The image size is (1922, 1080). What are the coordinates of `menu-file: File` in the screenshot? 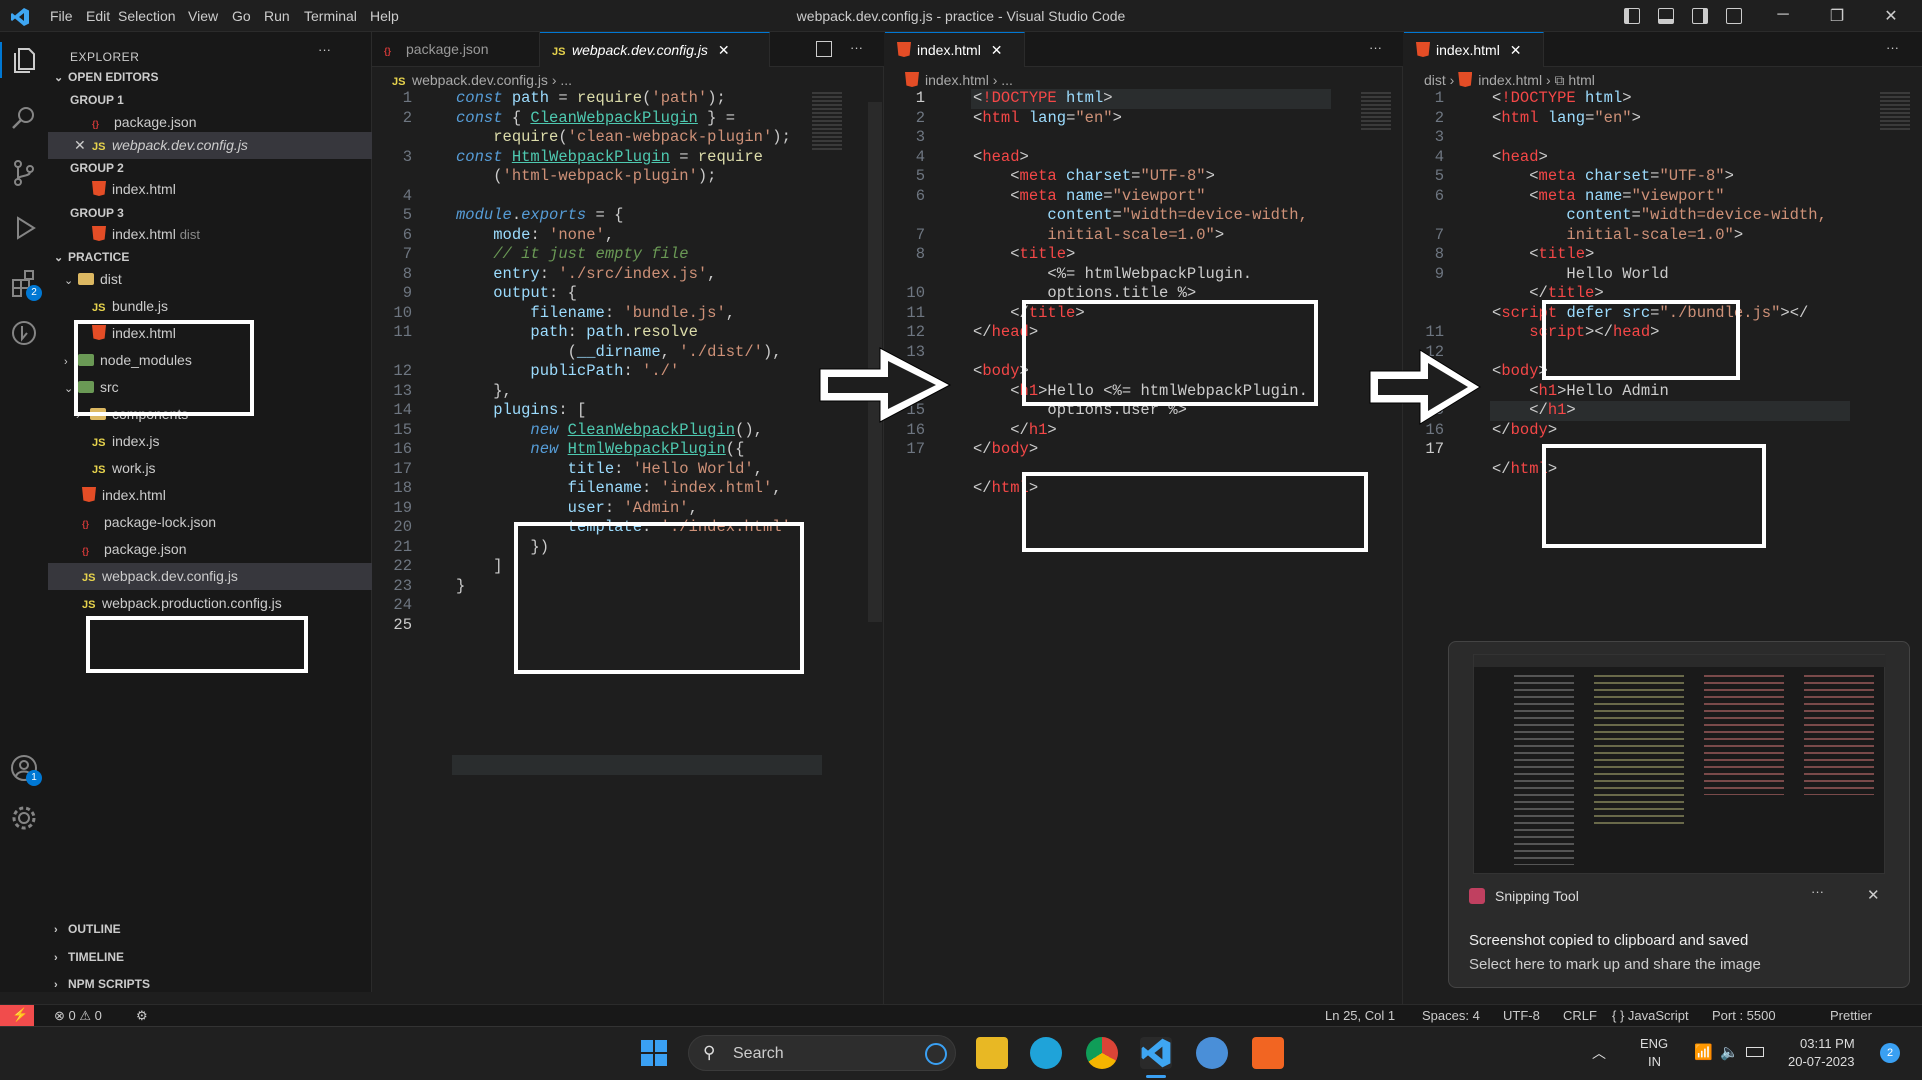 It's located at (61, 16).